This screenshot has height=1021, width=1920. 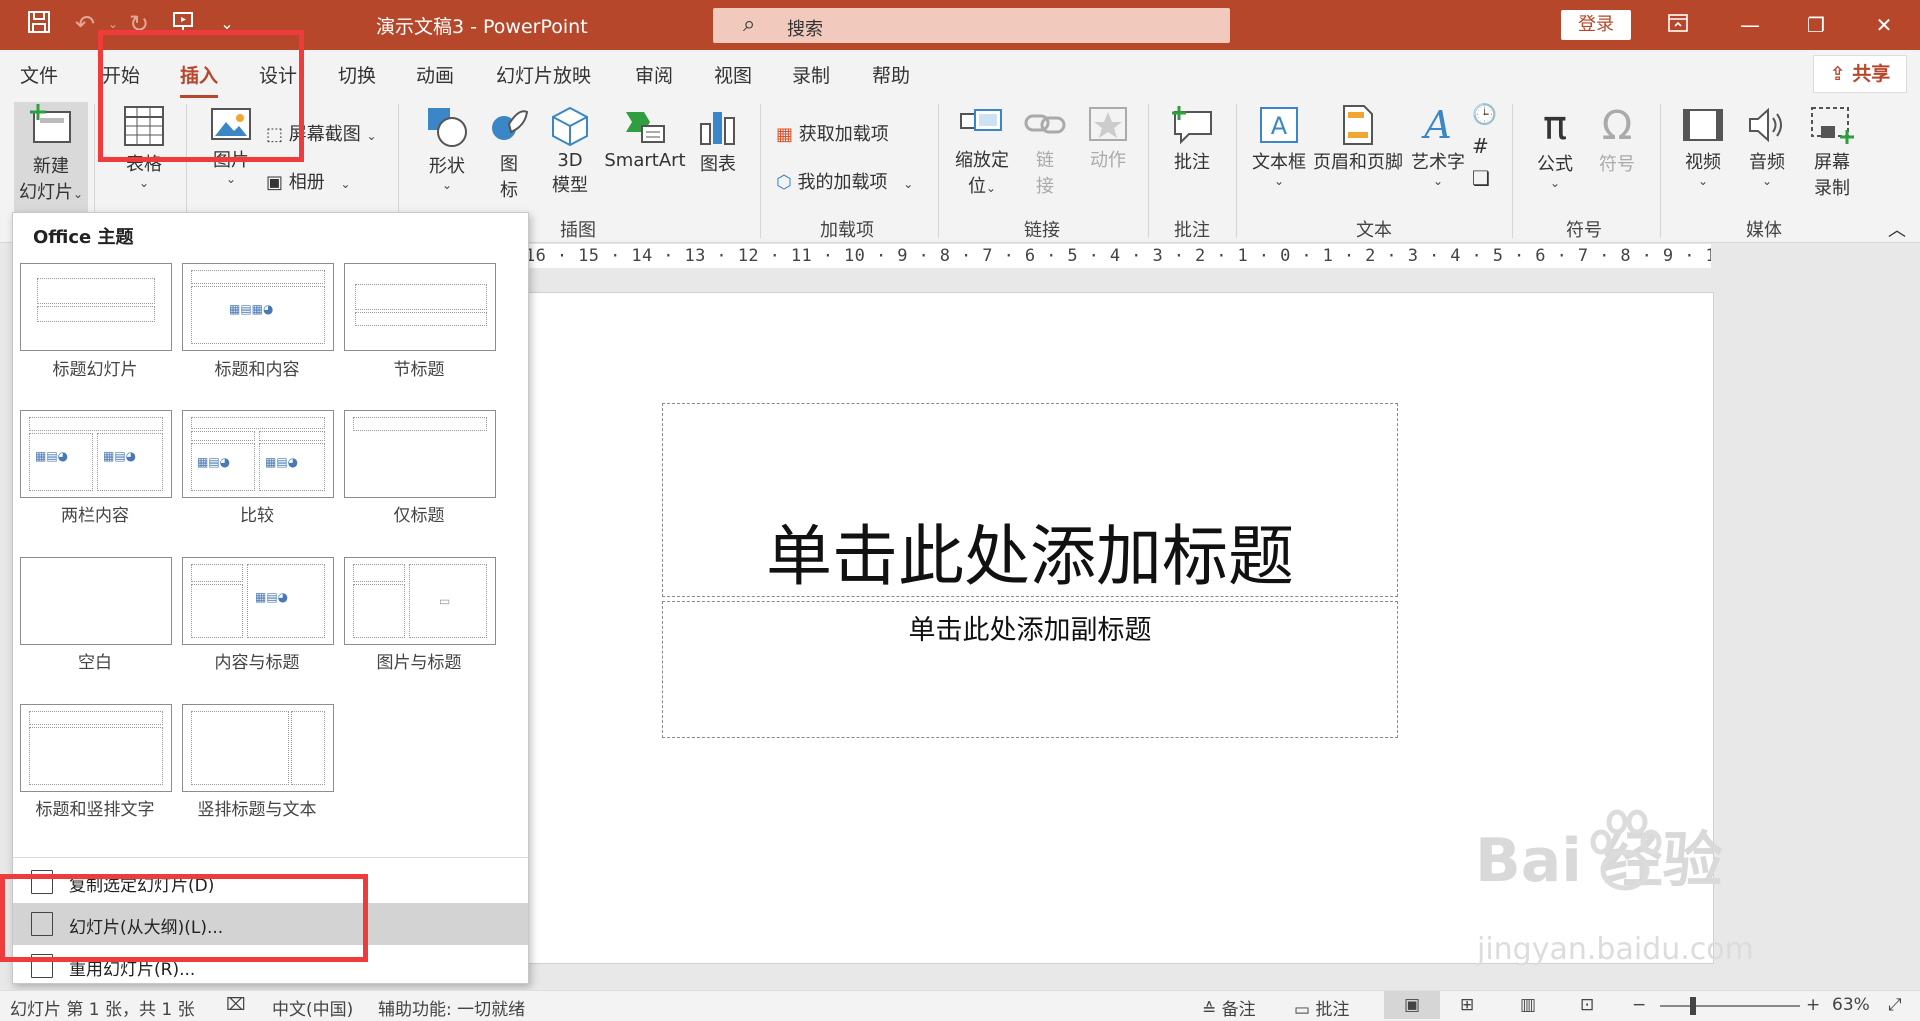 What do you see at coordinates (1438, 162) in the screenshot?
I see `wordart-label: 艺术字` at bounding box center [1438, 162].